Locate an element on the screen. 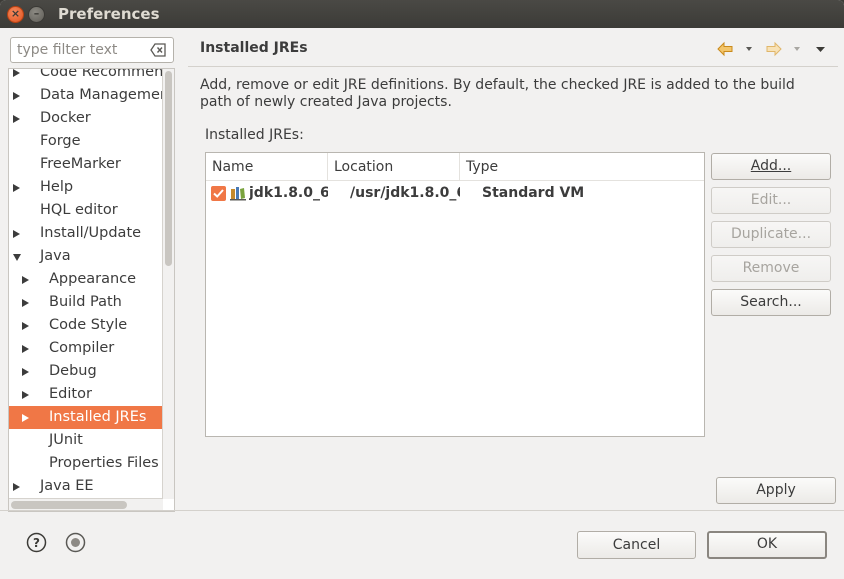 The width and height of the screenshot is (844, 579). tree-item-label: HQL editor is located at coordinates (79, 210).